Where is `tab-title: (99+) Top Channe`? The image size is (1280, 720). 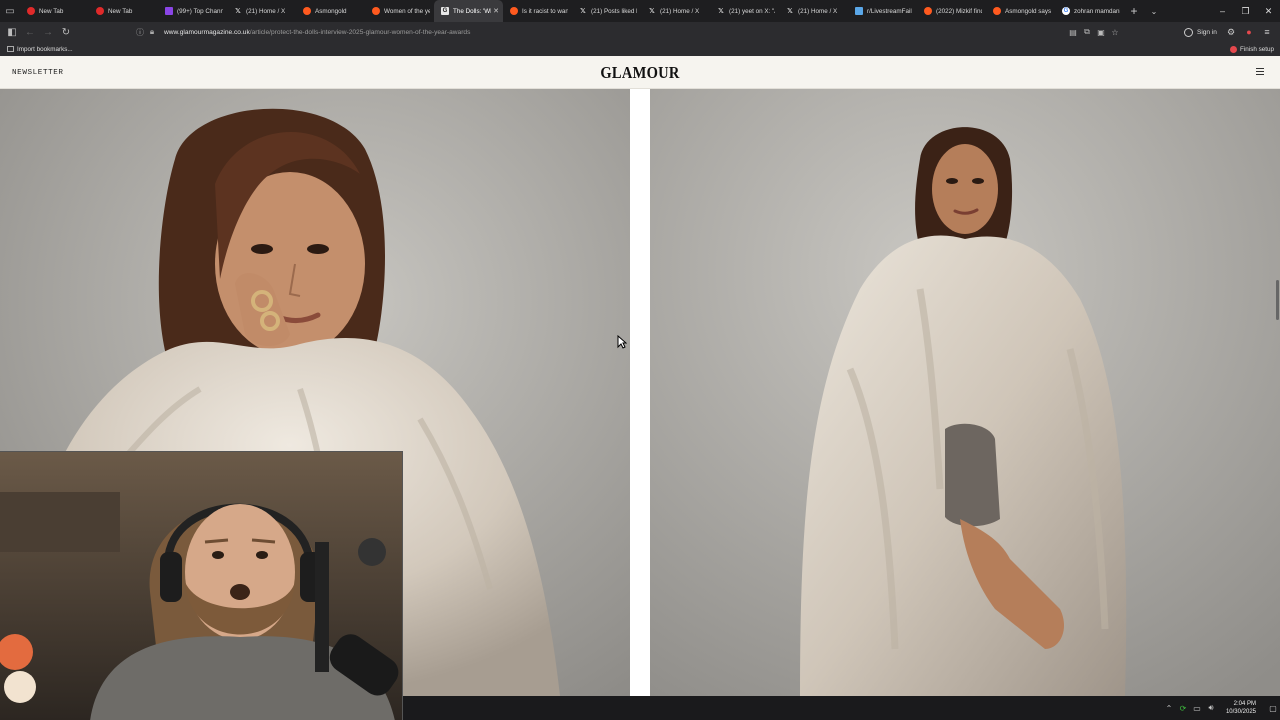 tab-title: (99+) Top Channe is located at coordinates (200, 11).